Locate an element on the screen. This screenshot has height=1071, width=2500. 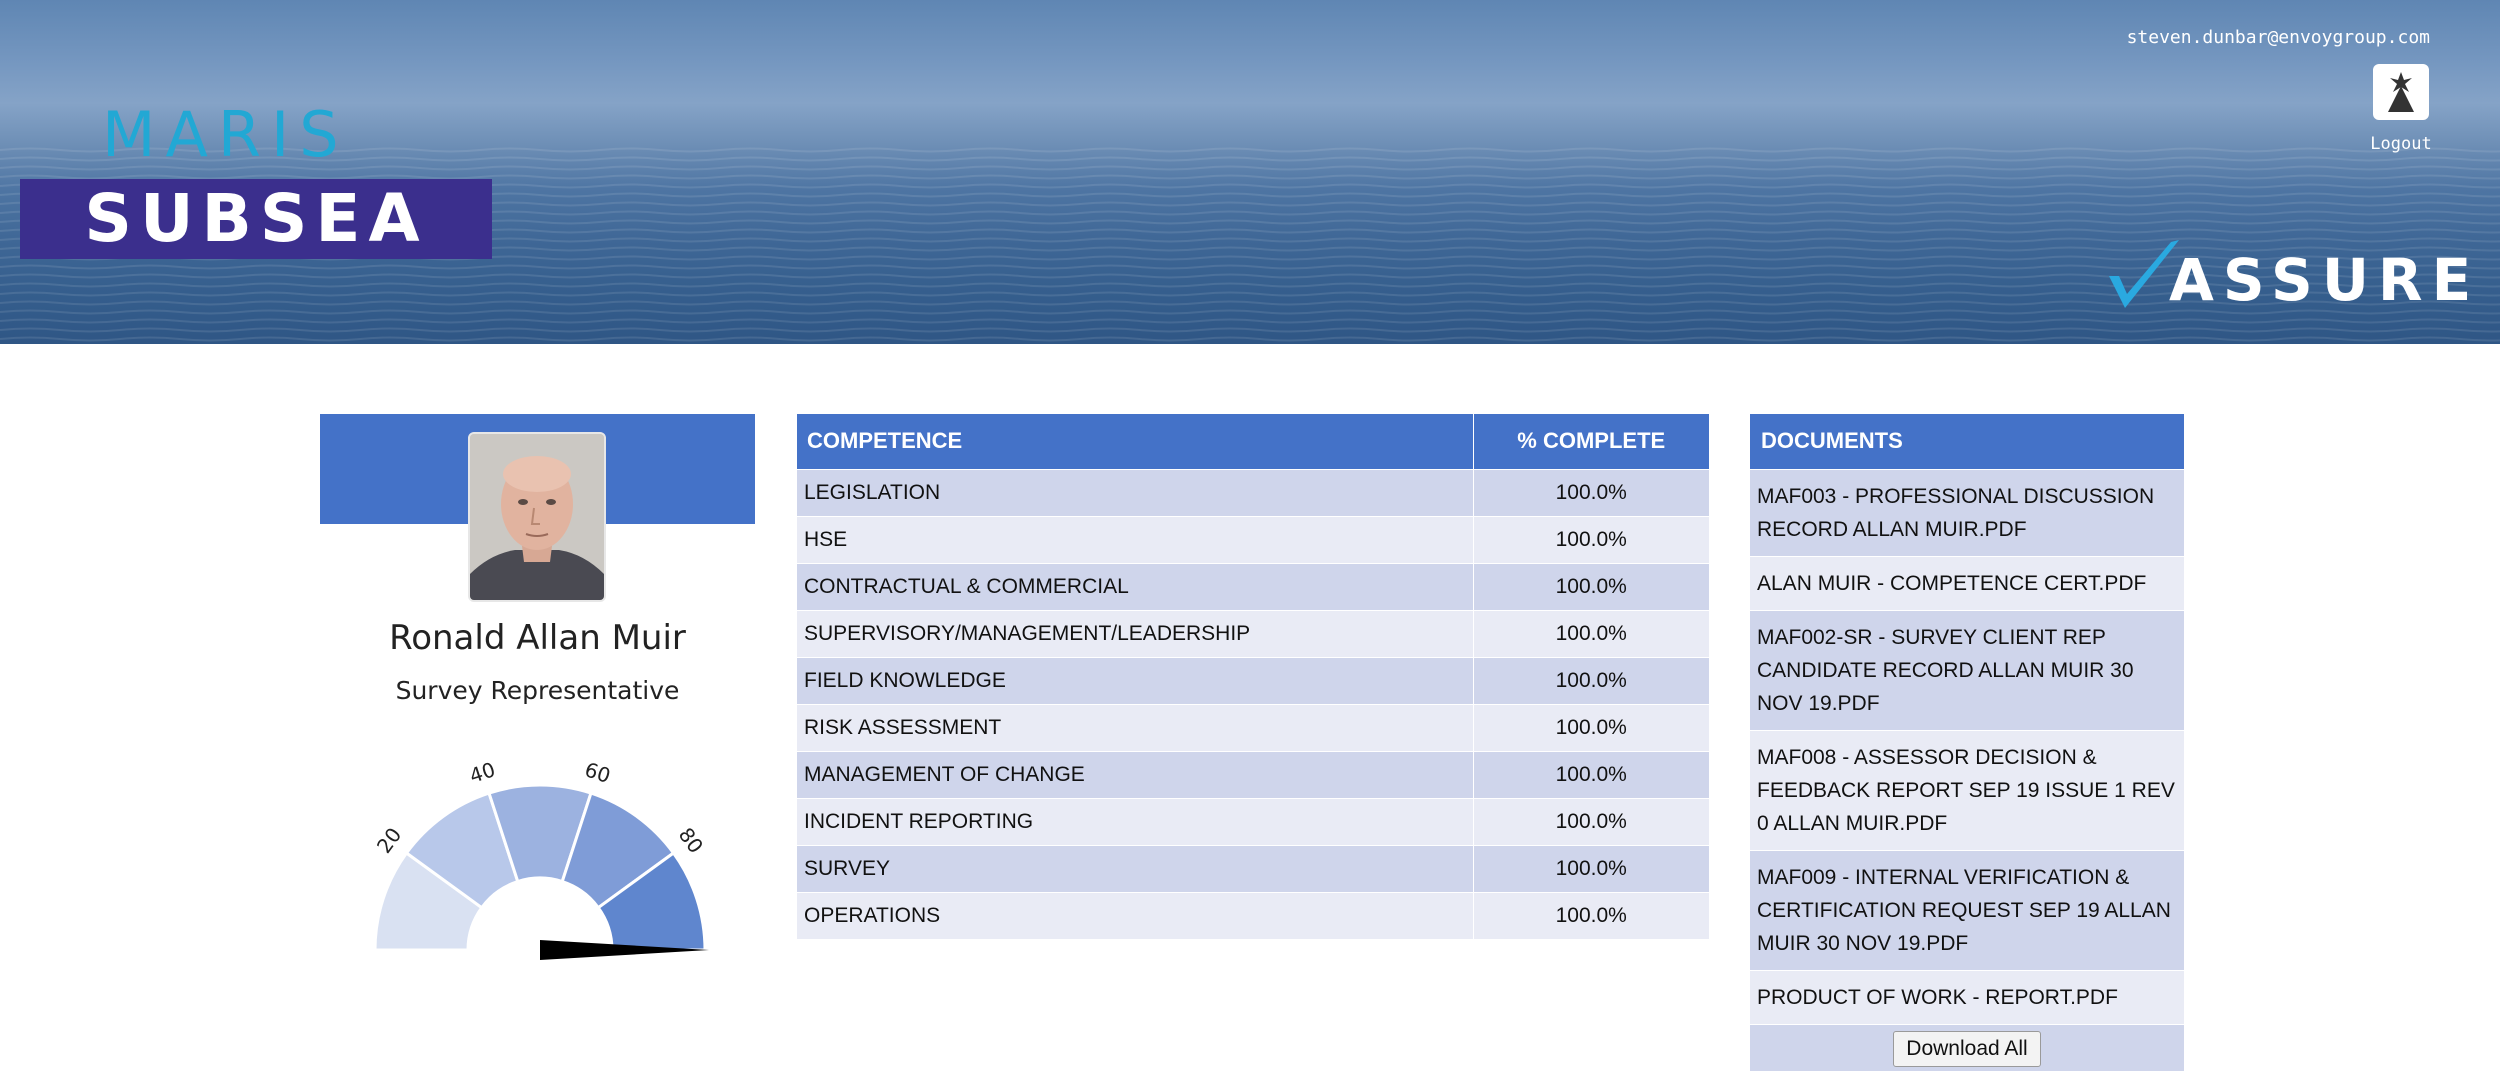
gauge-tick-label: 60 is located at coordinates (598, 772).